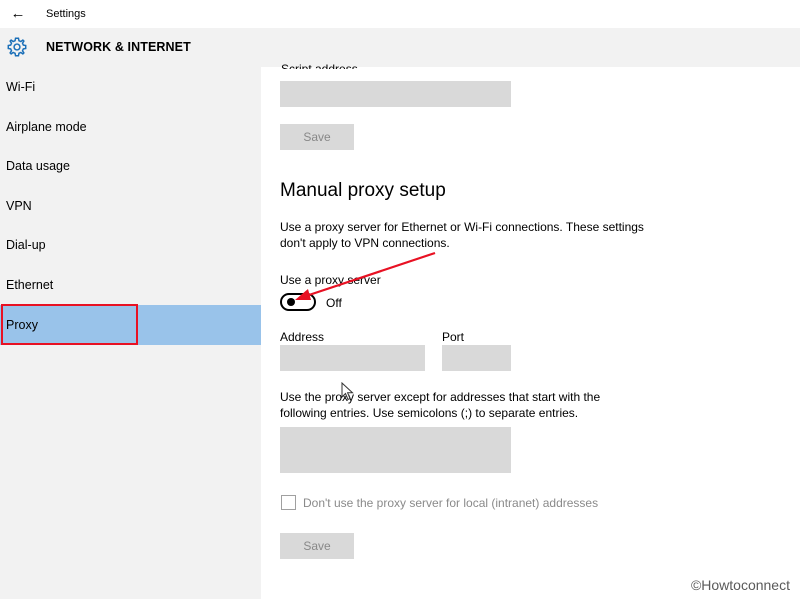  Describe the element at coordinates (130, 127) in the screenshot. I see `sidebar-item-airplane-mode: Airplane mode` at that location.